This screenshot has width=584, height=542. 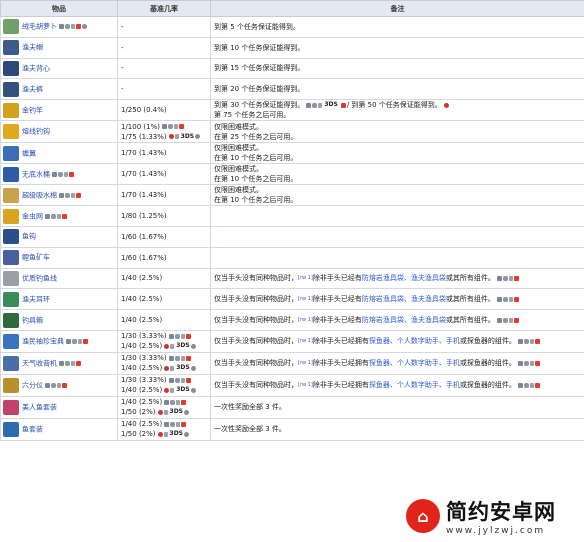 I want to click on rate-cell: -, so click(x=164, y=47).